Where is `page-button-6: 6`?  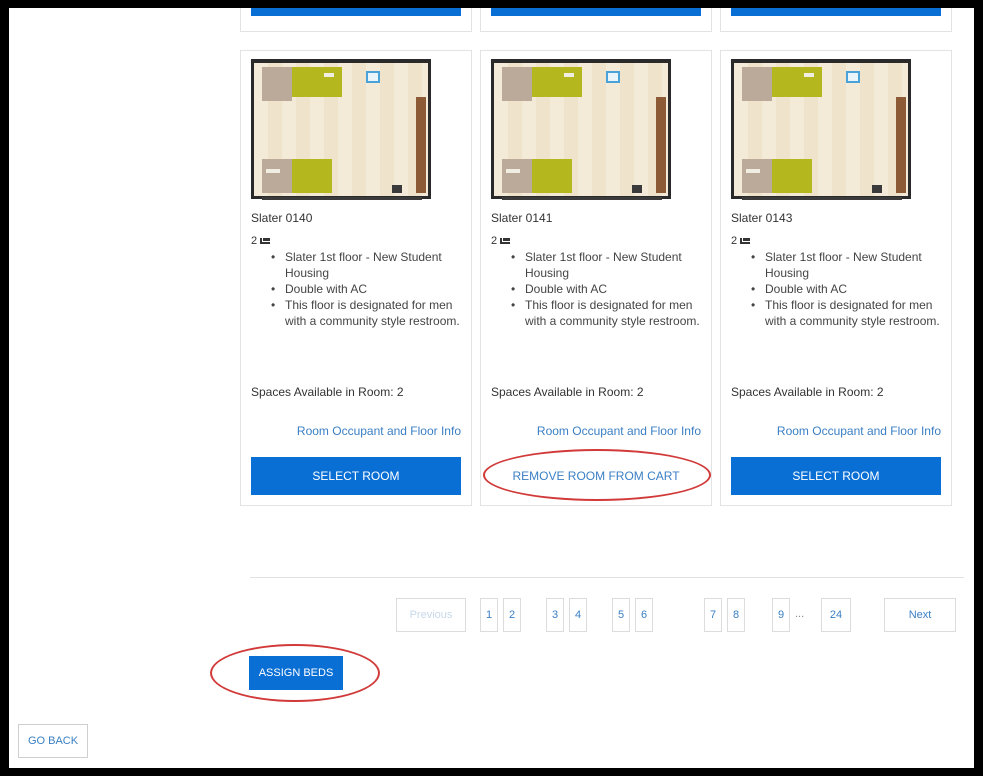 page-button-6: 6 is located at coordinates (644, 615).